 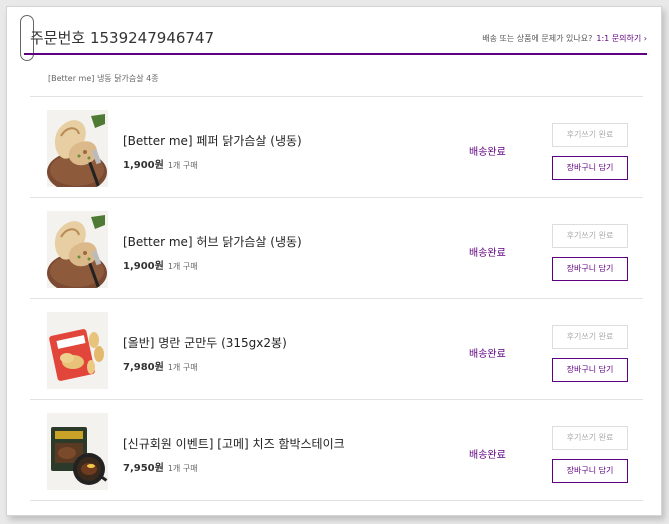 What do you see at coordinates (77, 451) in the screenshot?
I see `steak-package-photo-icon` at bounding box center [77, 451].